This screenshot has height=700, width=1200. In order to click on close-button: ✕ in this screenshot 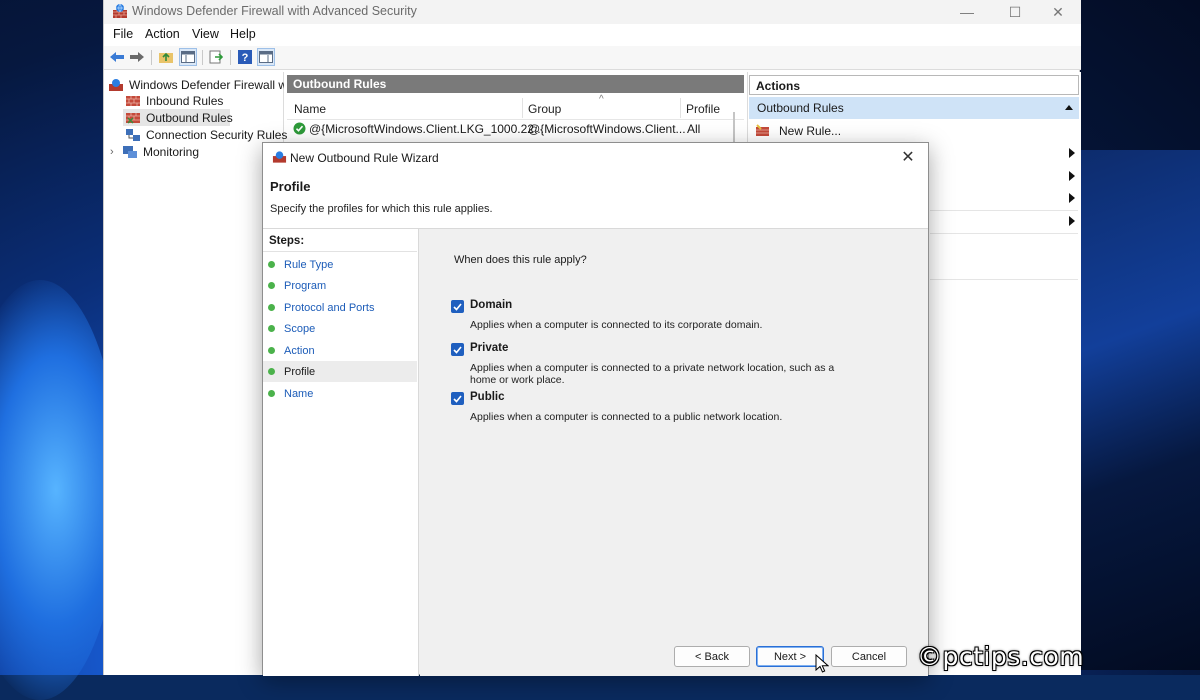, I will do `click(1058, 12)`.